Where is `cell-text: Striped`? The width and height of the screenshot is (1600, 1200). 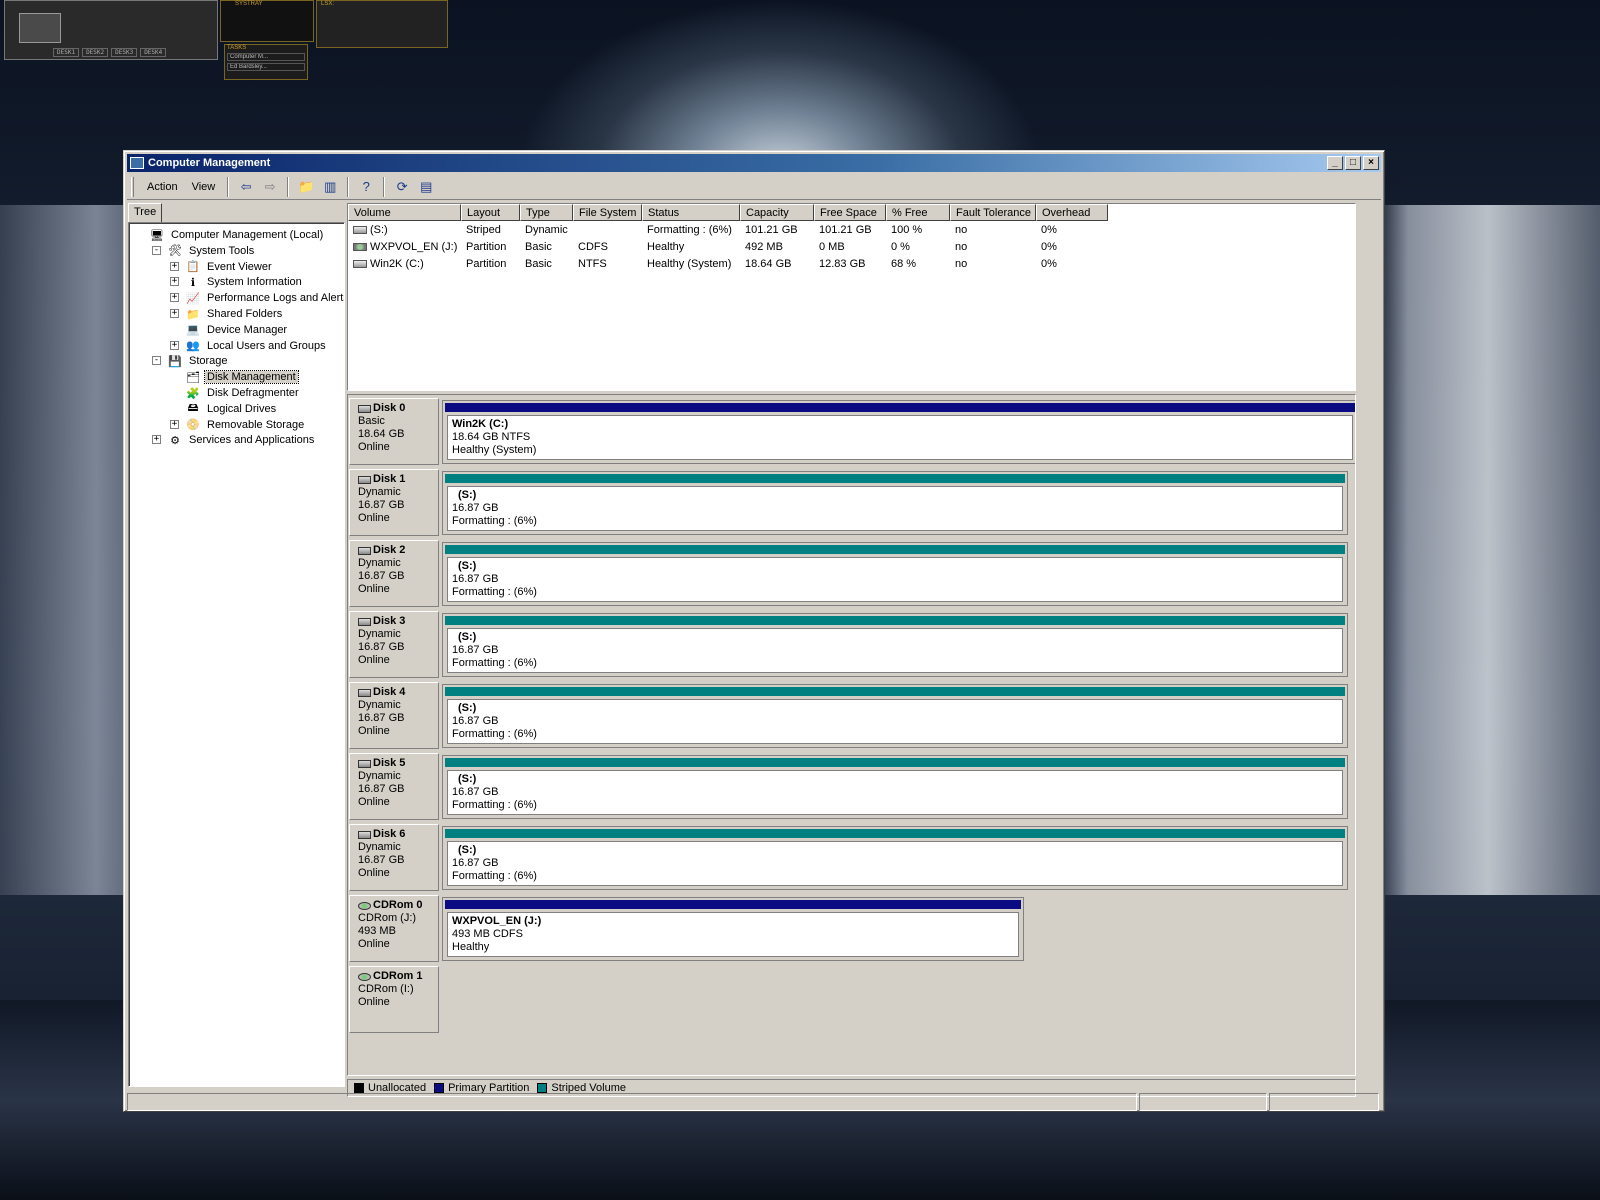
cell-text: Striped is located at coordinates (483, 230).